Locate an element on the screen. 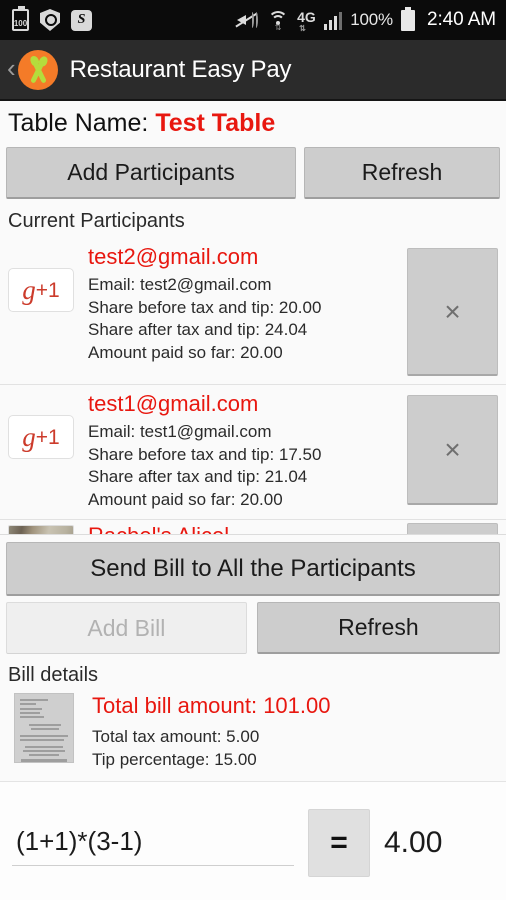  app-logo-icon is located at coordinates (37, 69).